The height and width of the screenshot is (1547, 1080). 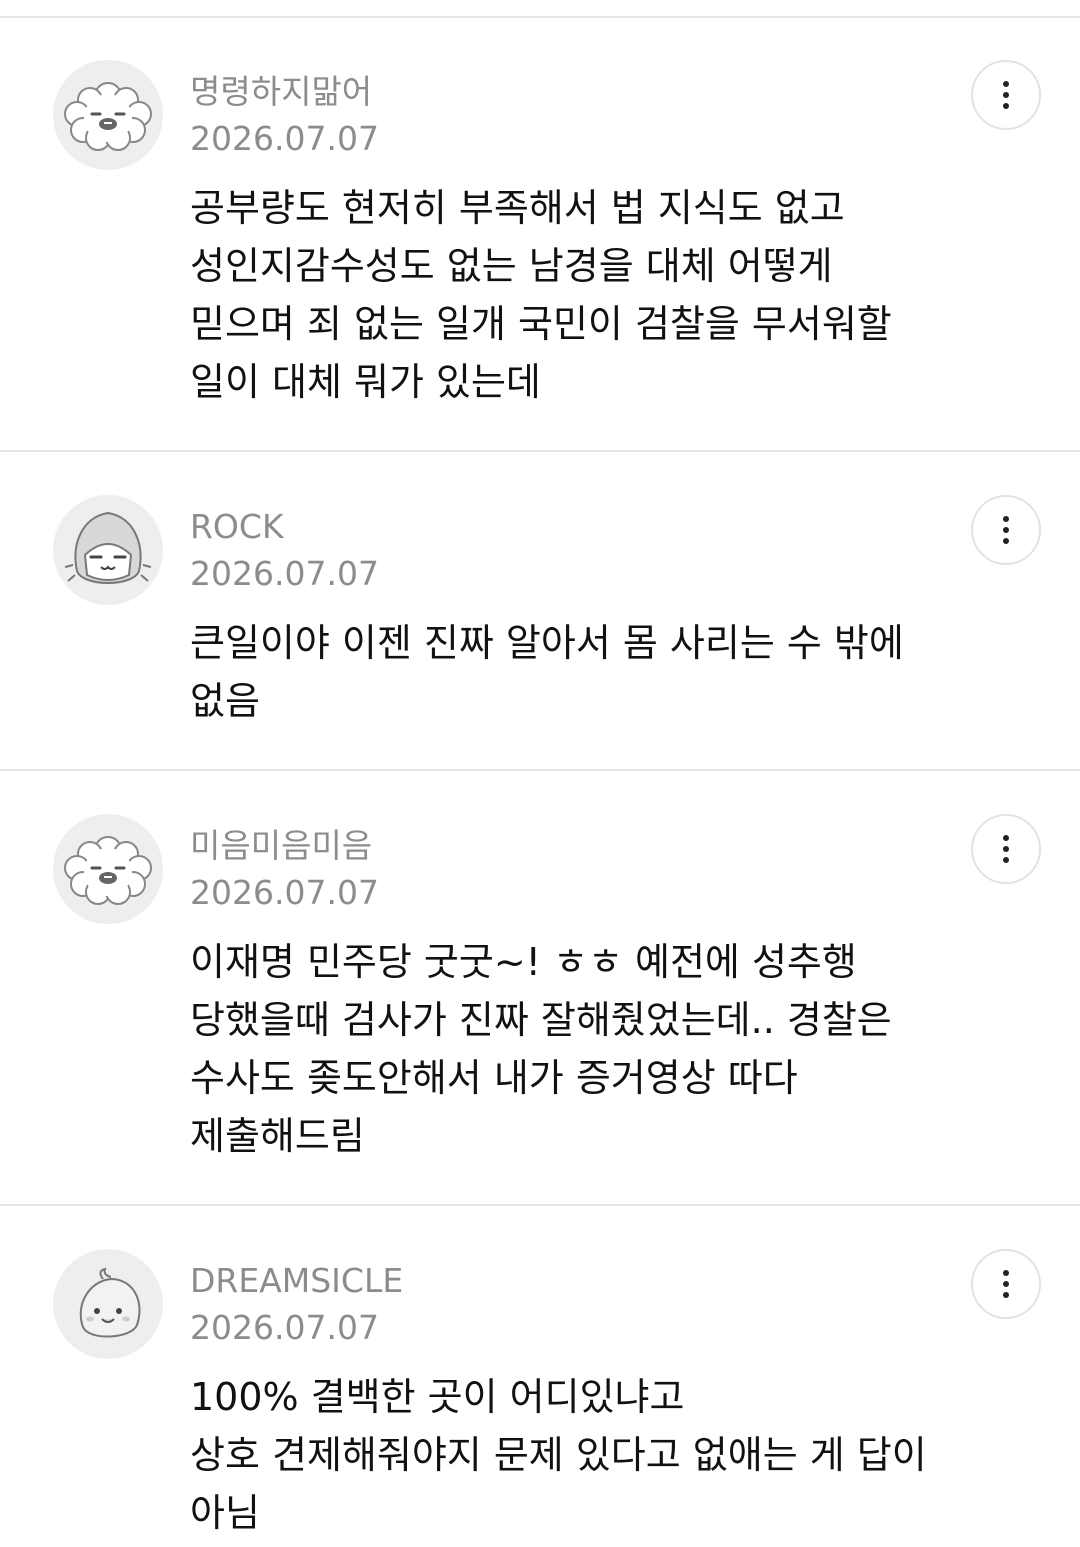 What do you see at coordinates (108, 1304) in the screenshot?
I see `chick-character-avatar-icon` at bounding box center [108, 1304].